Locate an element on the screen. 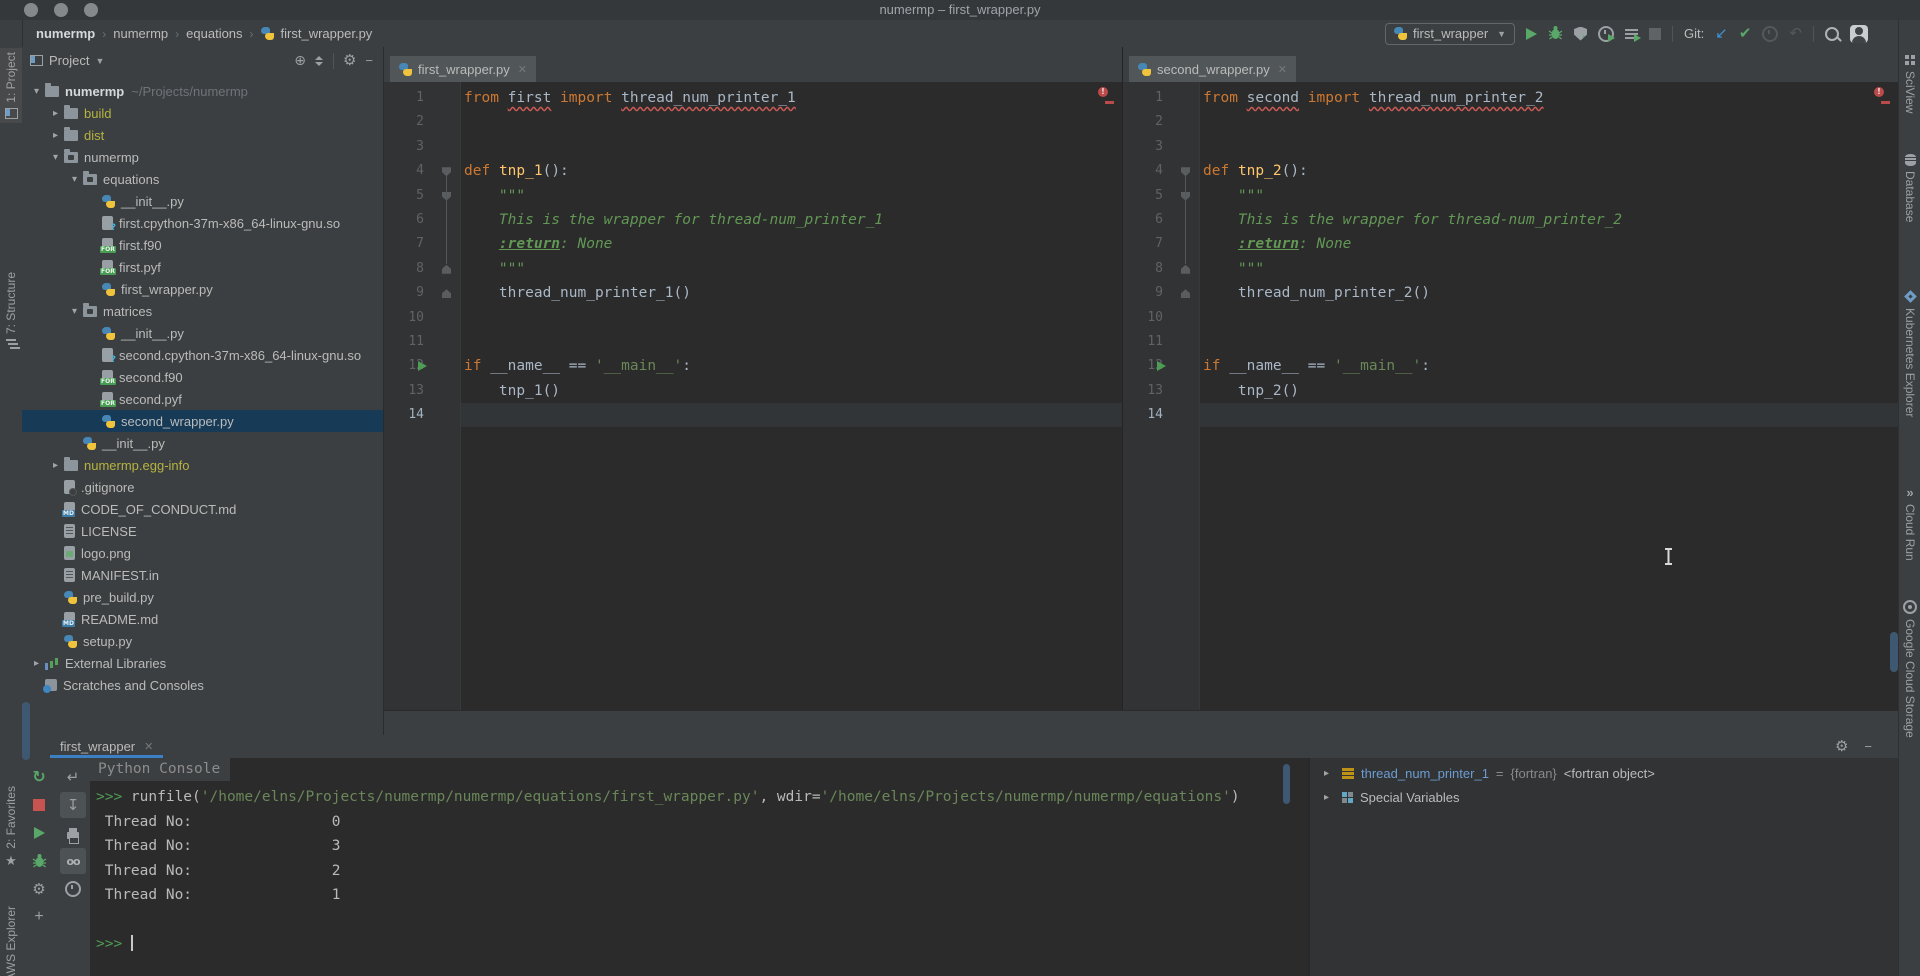 This screenshot has width=1920, height=976. search-icon is located at coordinates (1832, 33).